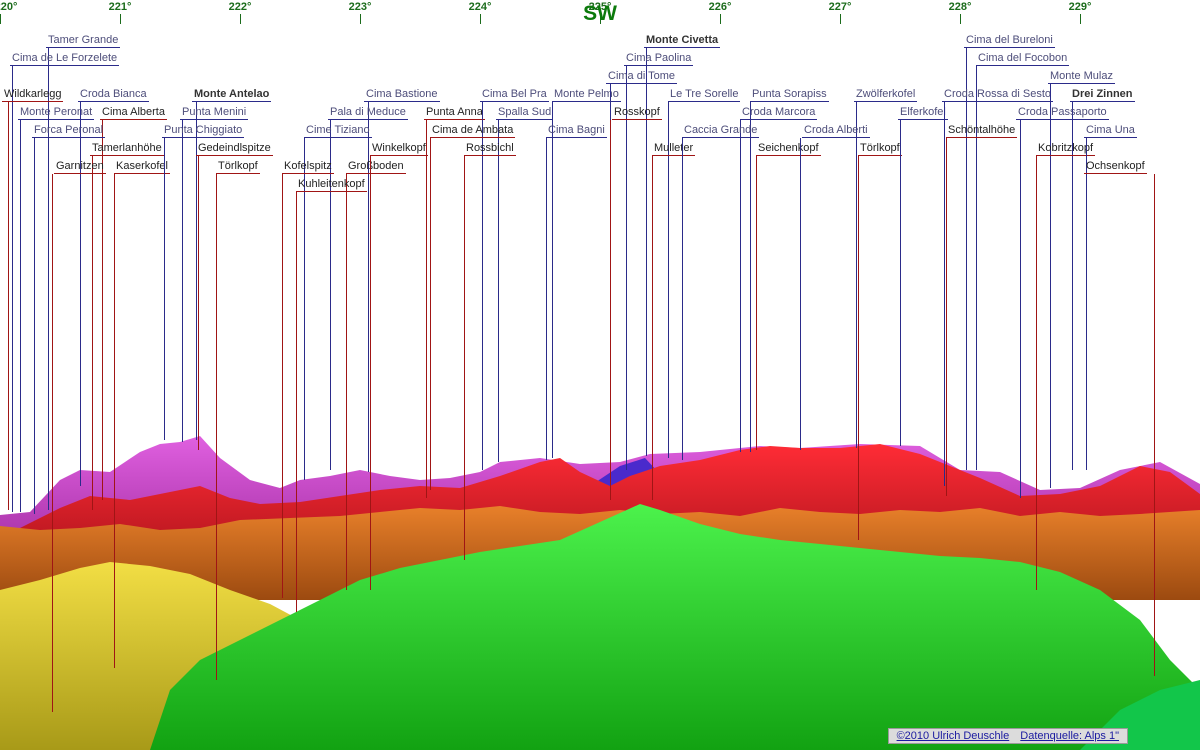 The image size is (1200, 750). Describe the element at coordinates (65, 59) in the screenshot. I see `peak-label: Cima de Le Forzelete` at that location.